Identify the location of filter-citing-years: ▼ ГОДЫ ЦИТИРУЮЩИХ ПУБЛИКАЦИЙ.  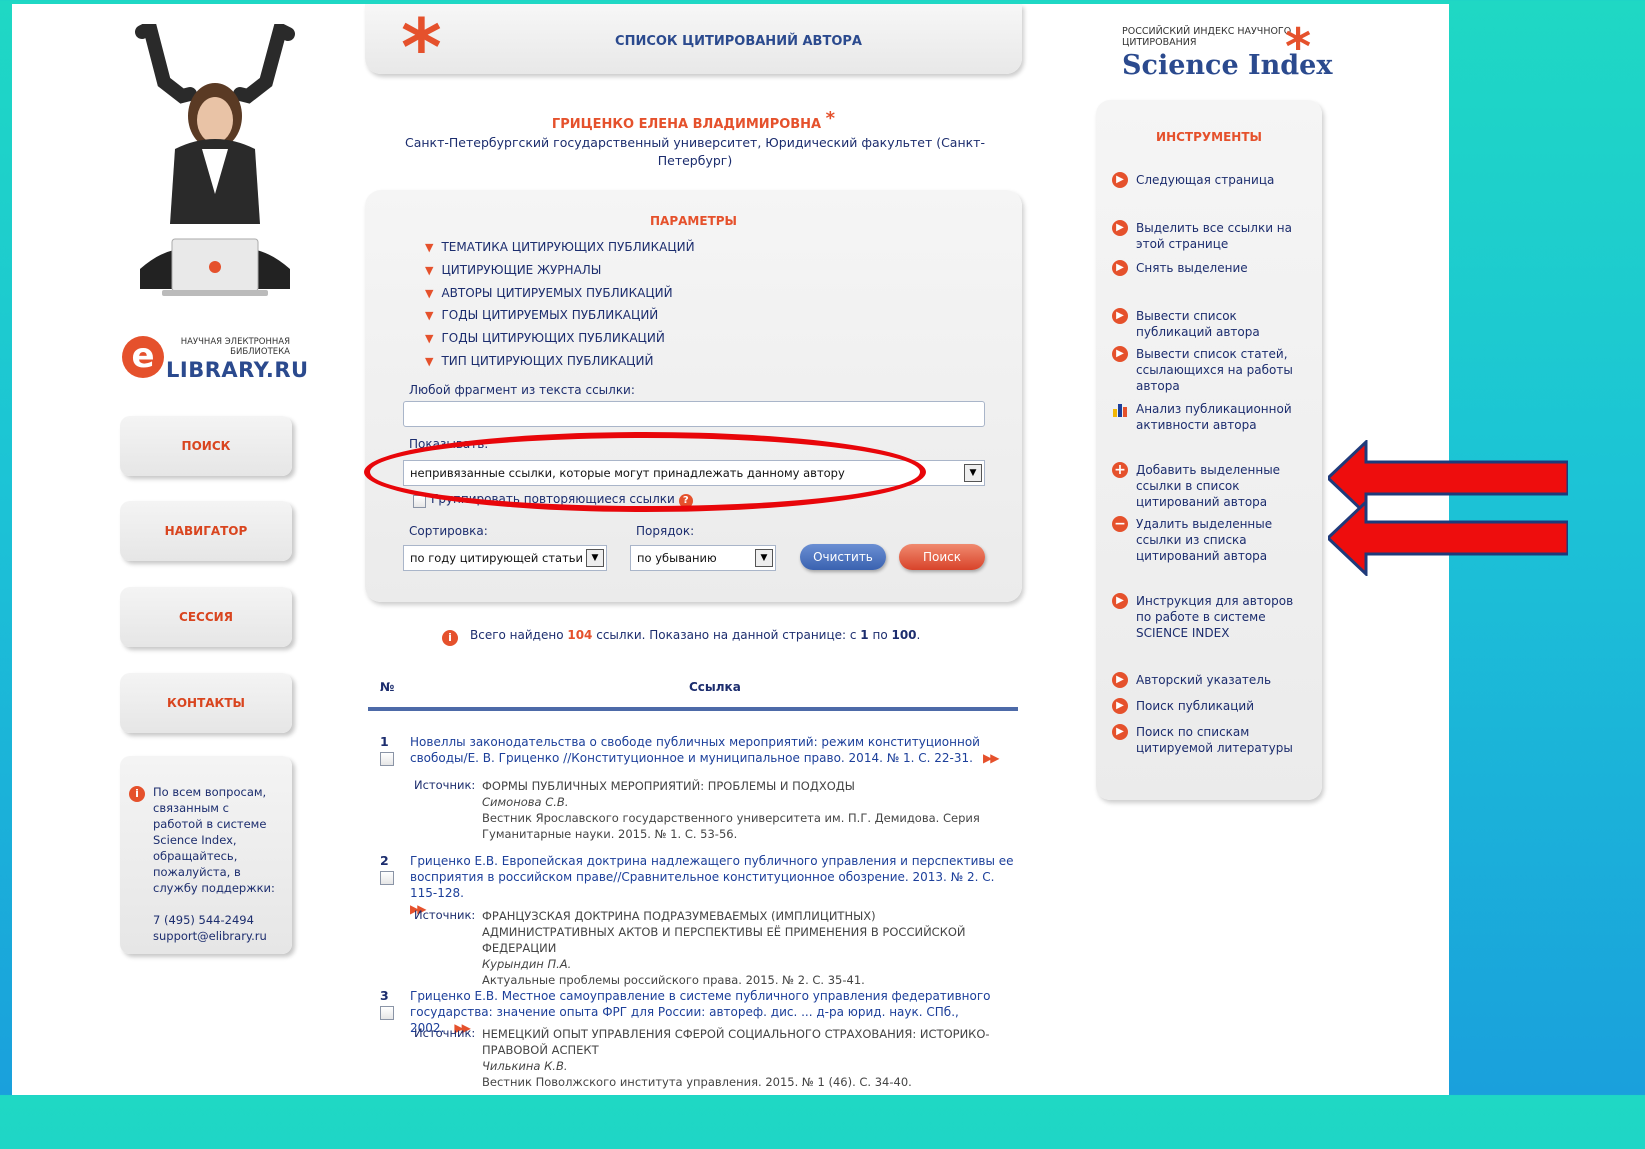
(545, 338).